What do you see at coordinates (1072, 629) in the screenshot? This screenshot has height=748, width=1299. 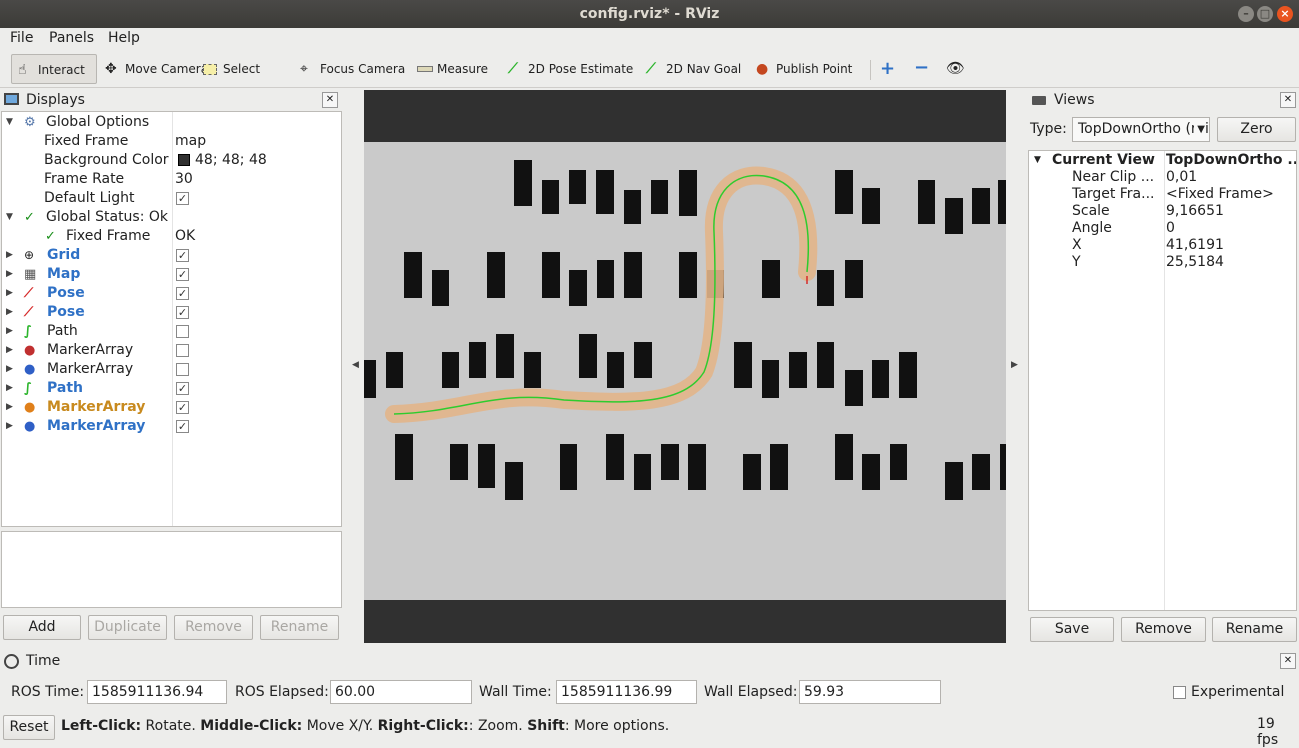 I see `save-view-button: Save` at bounding box center [1072, 629].